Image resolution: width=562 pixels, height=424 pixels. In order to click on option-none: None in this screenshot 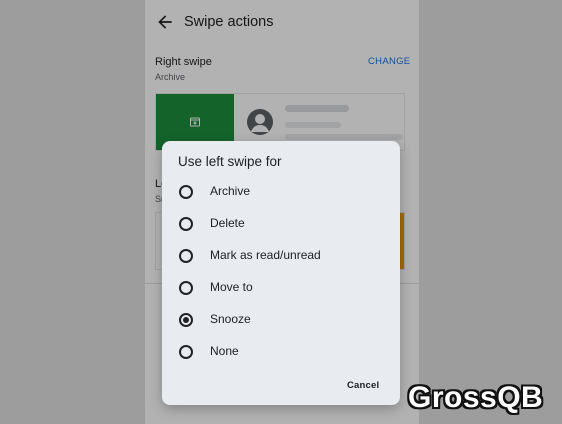, I will do `click(281, 352)`.